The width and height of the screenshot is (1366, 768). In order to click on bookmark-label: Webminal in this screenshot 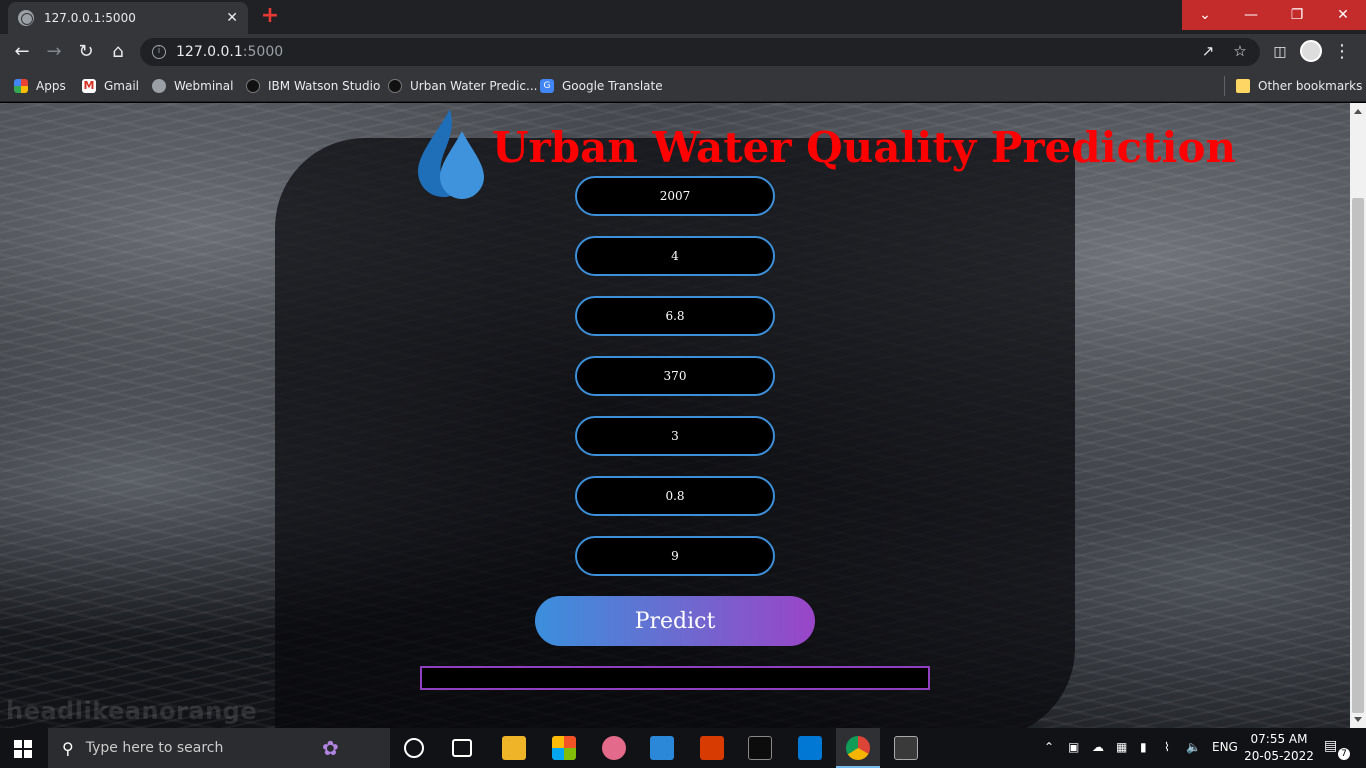, I will do `click(204, 86)`.